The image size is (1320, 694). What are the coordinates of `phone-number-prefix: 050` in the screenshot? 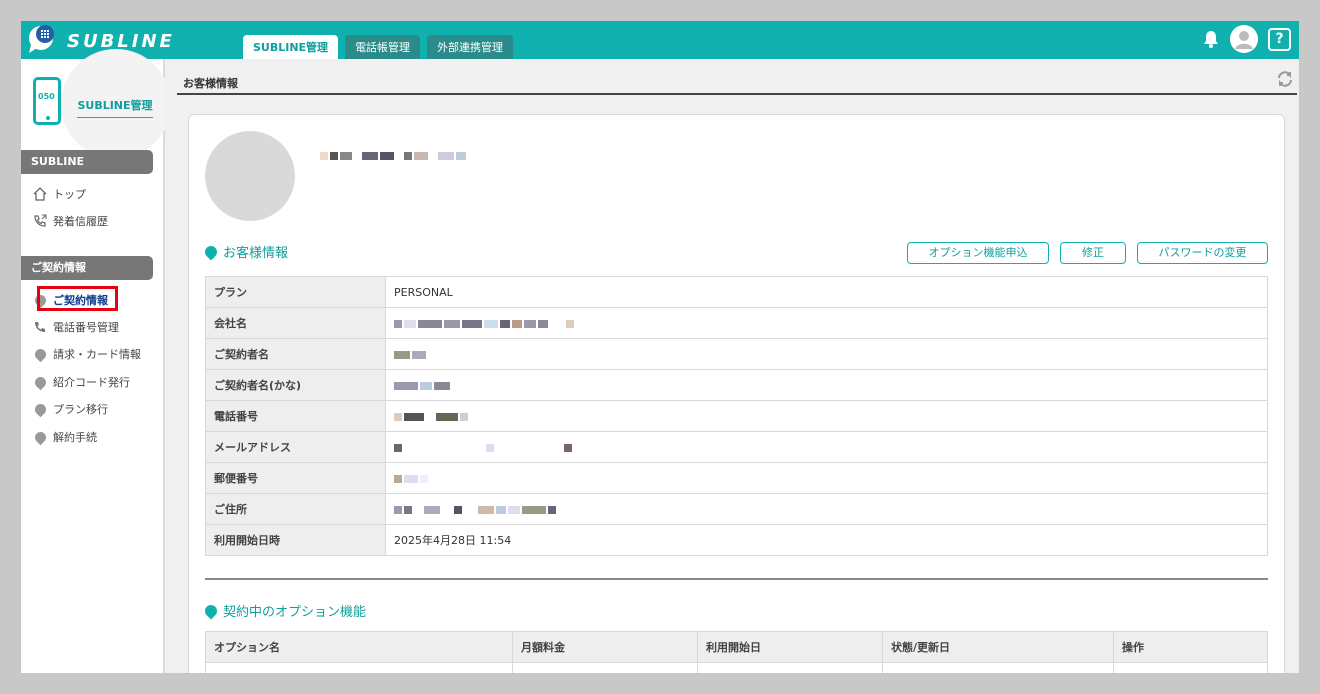 It's located at (46, 96).